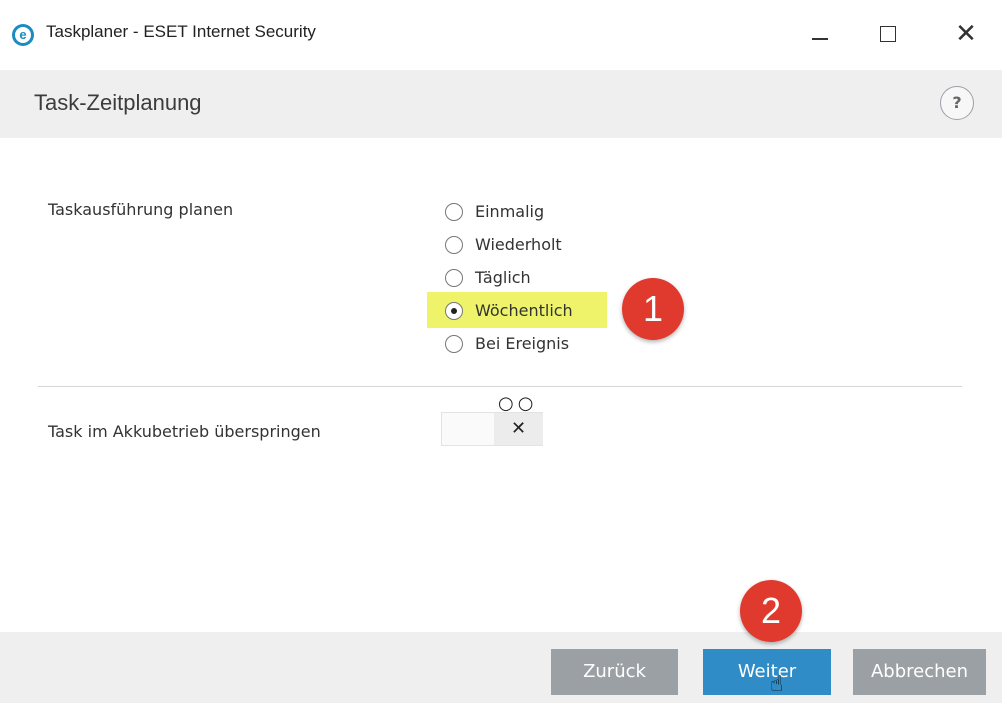  What do you see at coordinates (820, 39) in the screenshot?
I see `minimize-icon` at bounding box center [820, 39].